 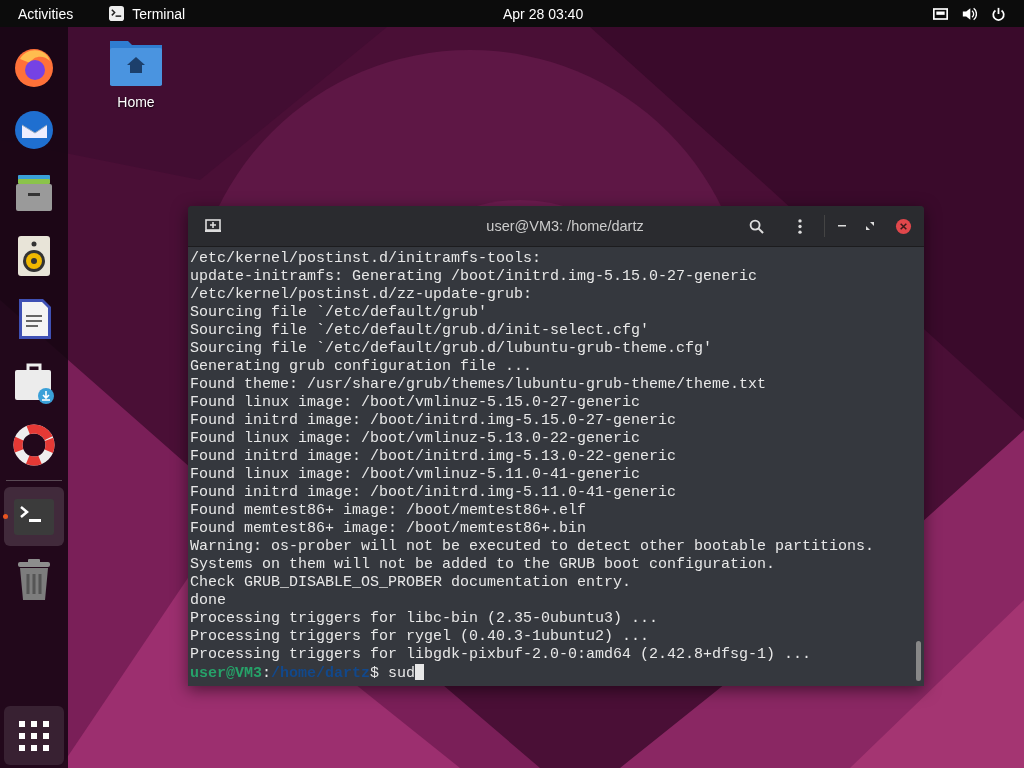 What do you see at coordinates (411, 583) in the screenshot?
I see `terminal-output-line: Check GRUB_DISABLE_OS_PROBER documentation entry.` at bounding box center [411, 583].